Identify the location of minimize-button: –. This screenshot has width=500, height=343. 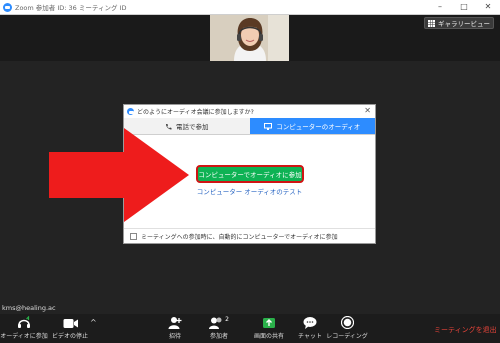
(440, 7).